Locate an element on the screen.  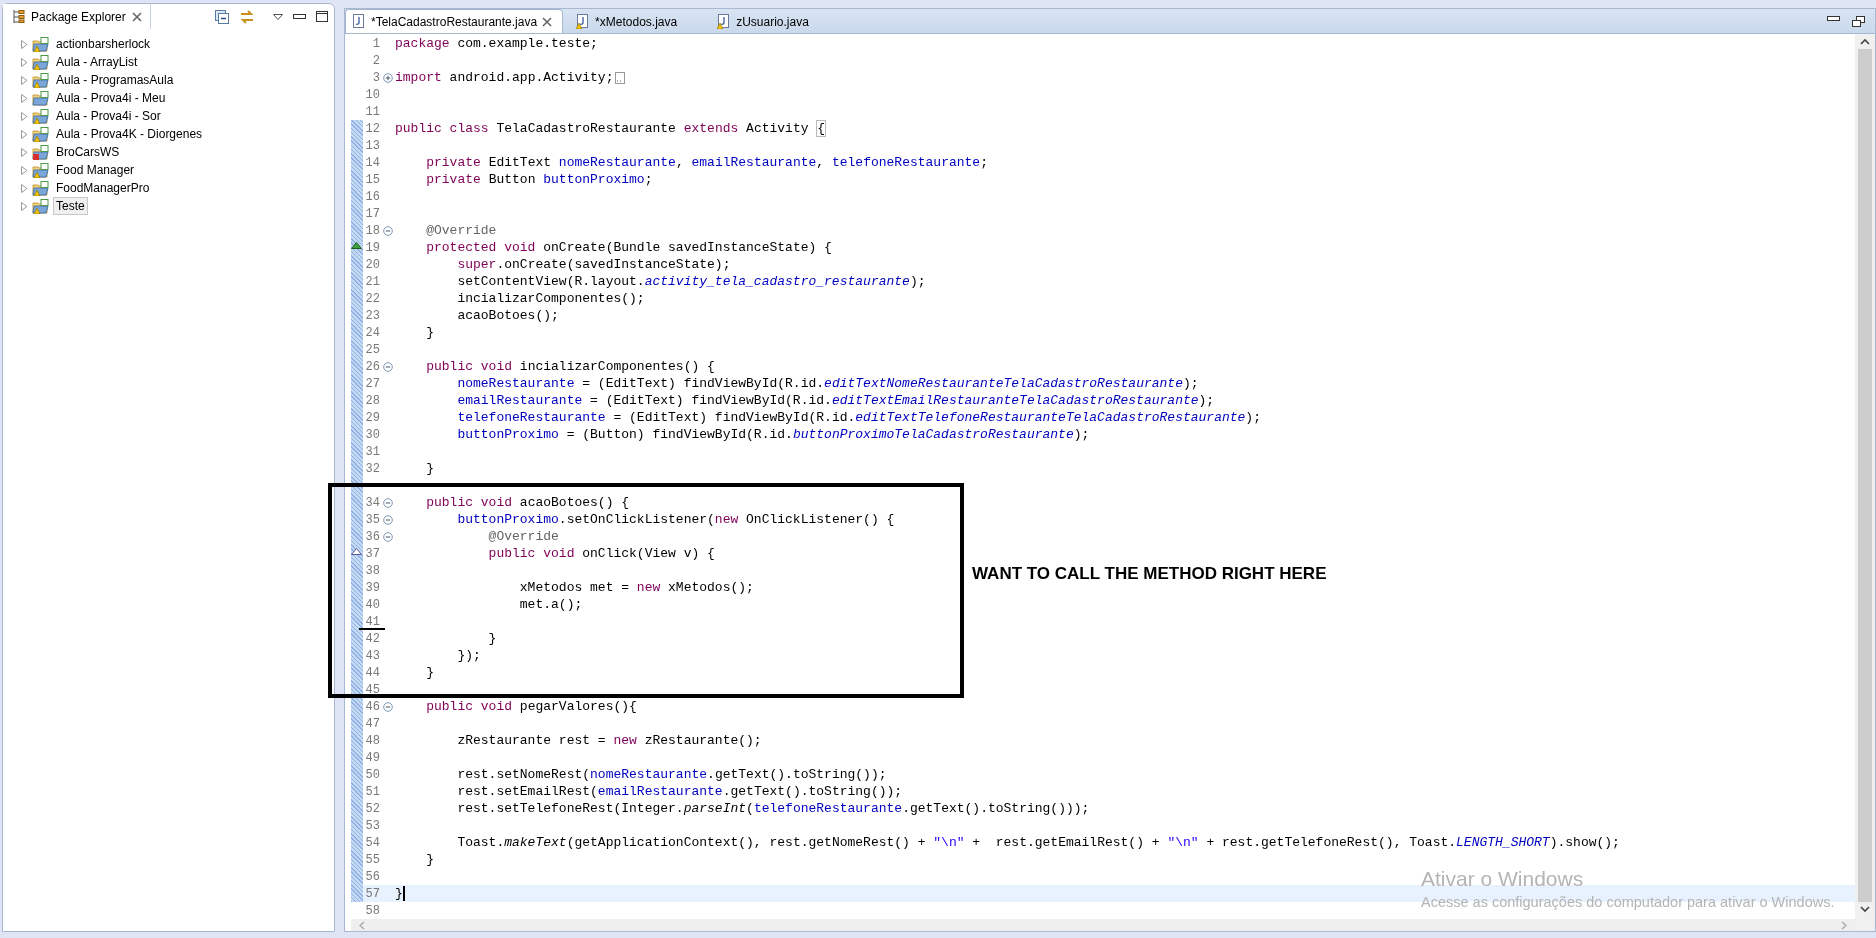
code-line: rest.setTelefoneRest(Integer.parseInt(telefoneRestaurante.getText().toString())); is located at coordinates (773, 808).